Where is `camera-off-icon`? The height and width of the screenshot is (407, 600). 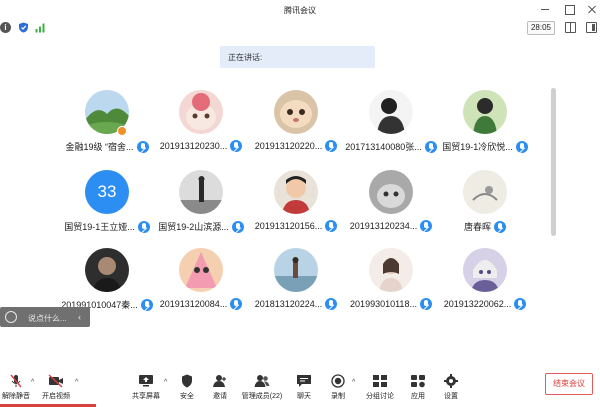
camera-off-icon is located at coordinates (56, 381).